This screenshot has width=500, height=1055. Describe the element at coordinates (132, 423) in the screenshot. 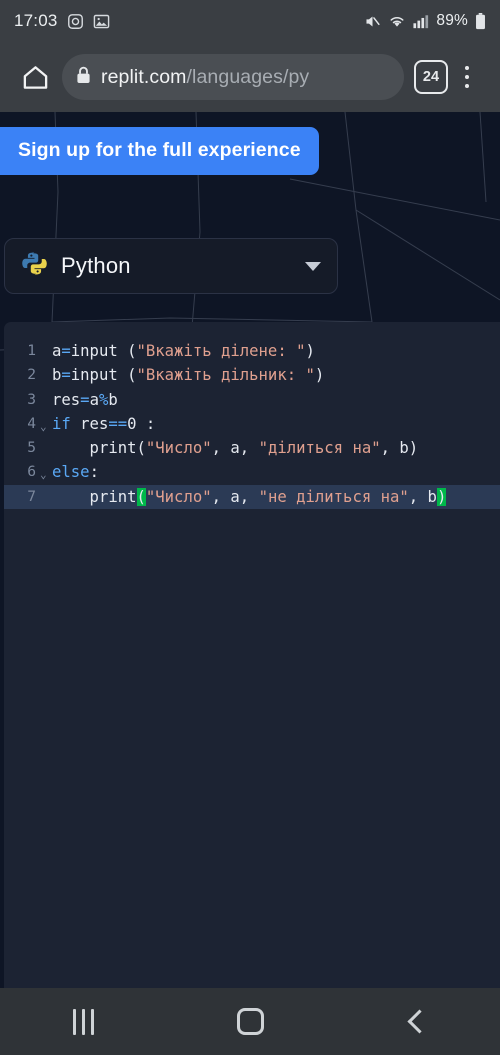

I see `code-token: 0` at that location.